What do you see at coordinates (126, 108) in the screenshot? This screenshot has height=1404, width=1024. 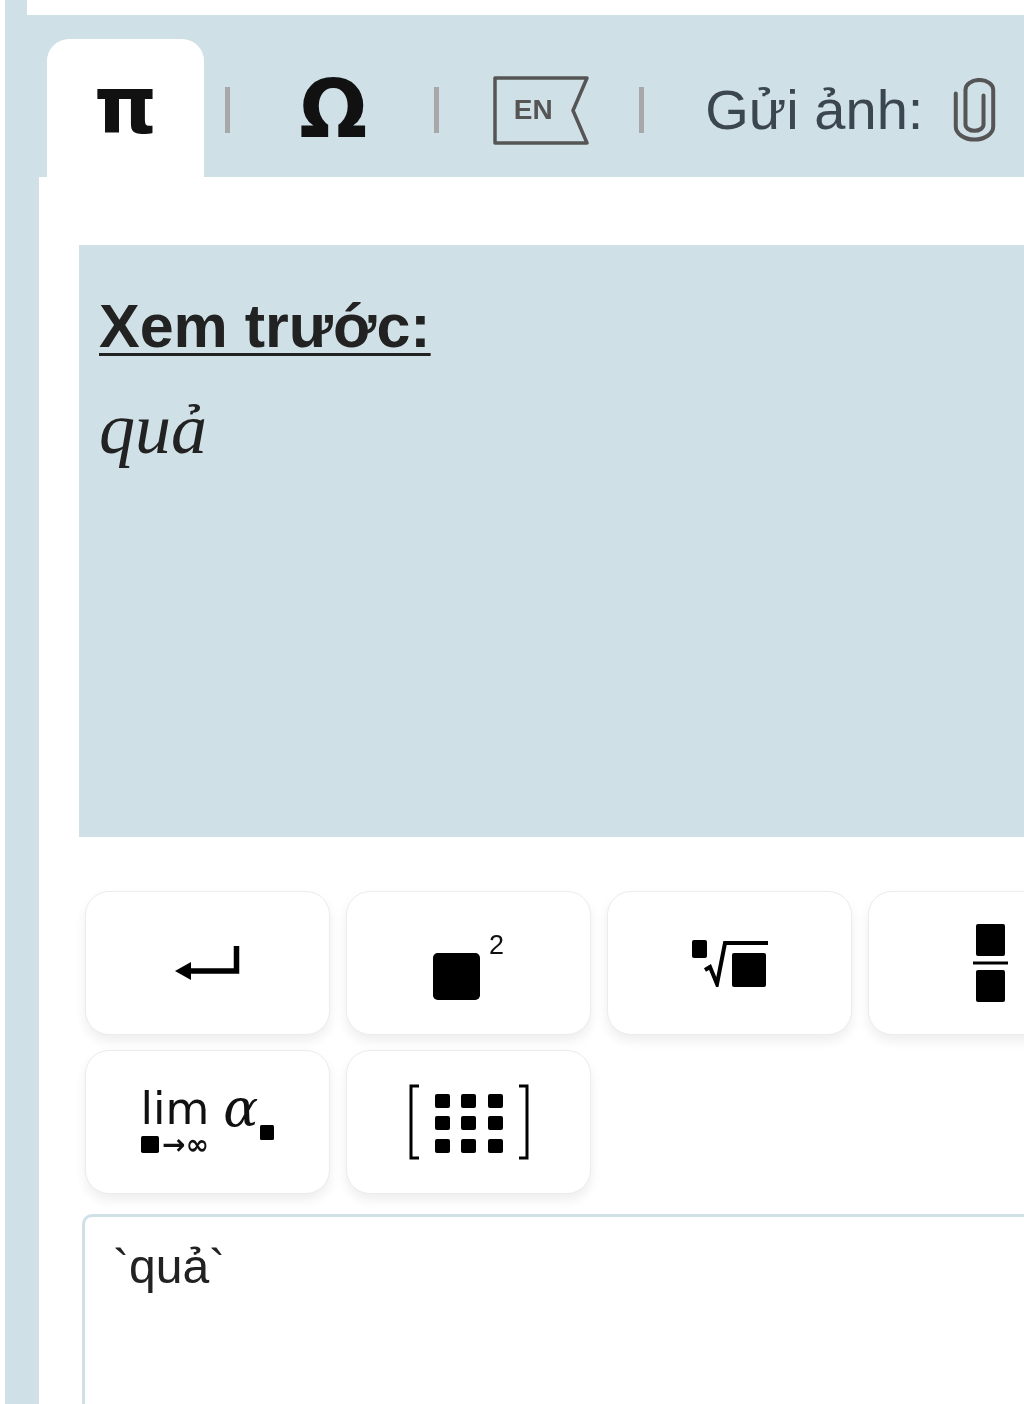 I see `symbol-tab: π` at bounding box center [126, 108].